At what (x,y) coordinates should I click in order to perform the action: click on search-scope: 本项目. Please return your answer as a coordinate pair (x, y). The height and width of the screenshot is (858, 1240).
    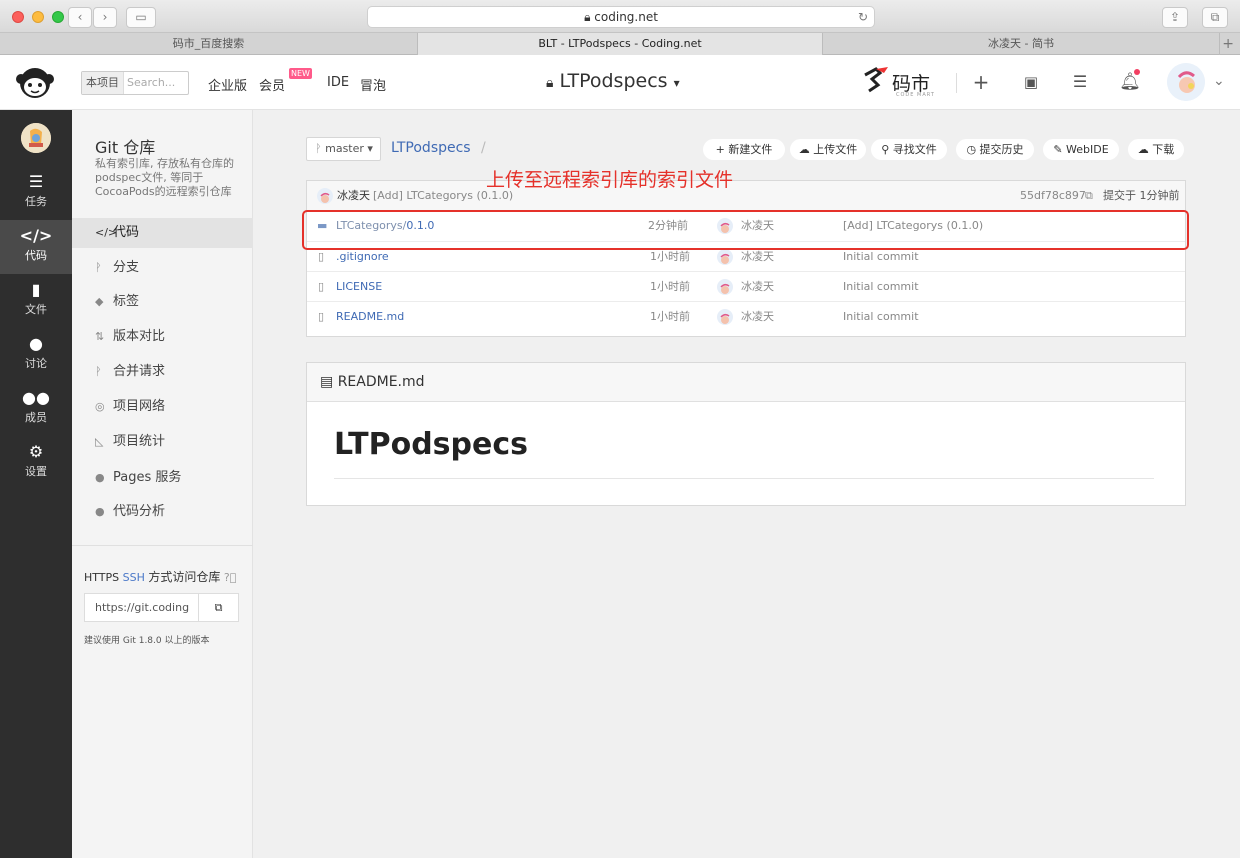
    Looking at the image, I should click on (103, 83).